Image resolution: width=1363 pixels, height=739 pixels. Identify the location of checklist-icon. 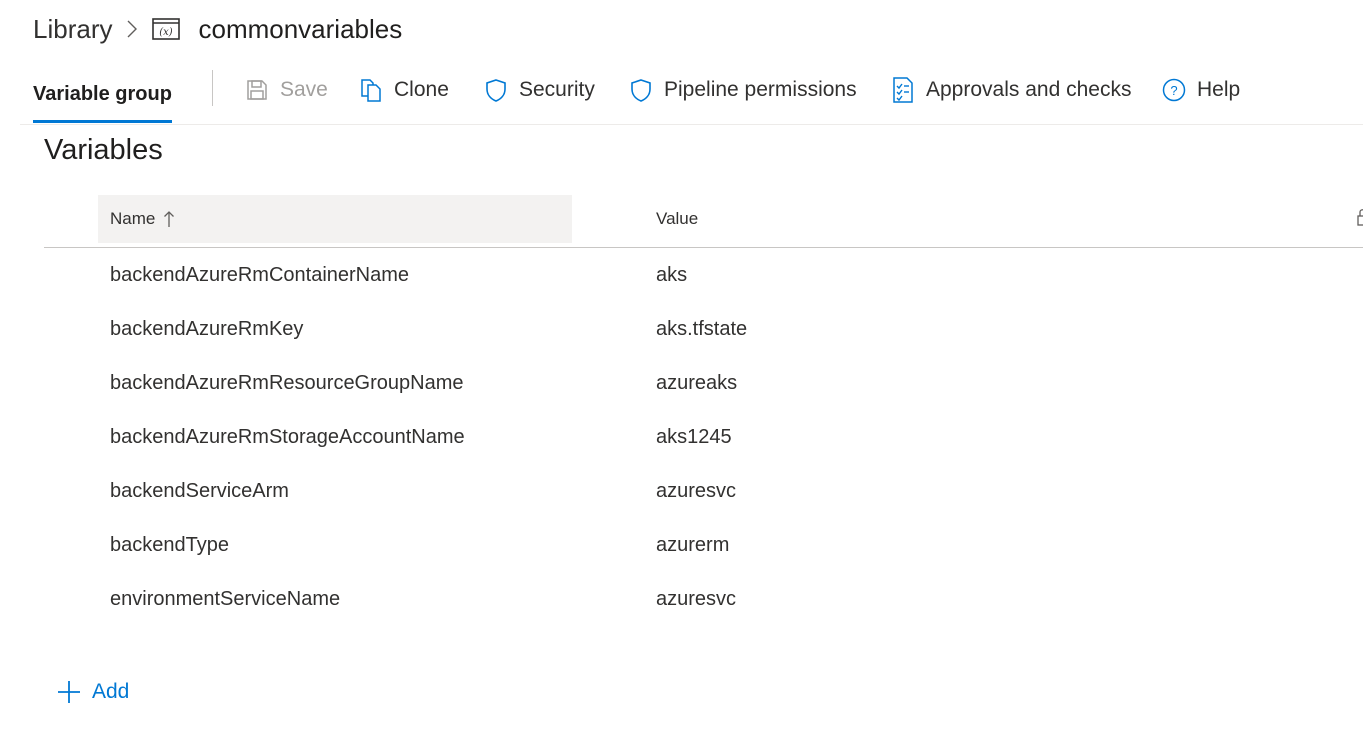
(903, 90).